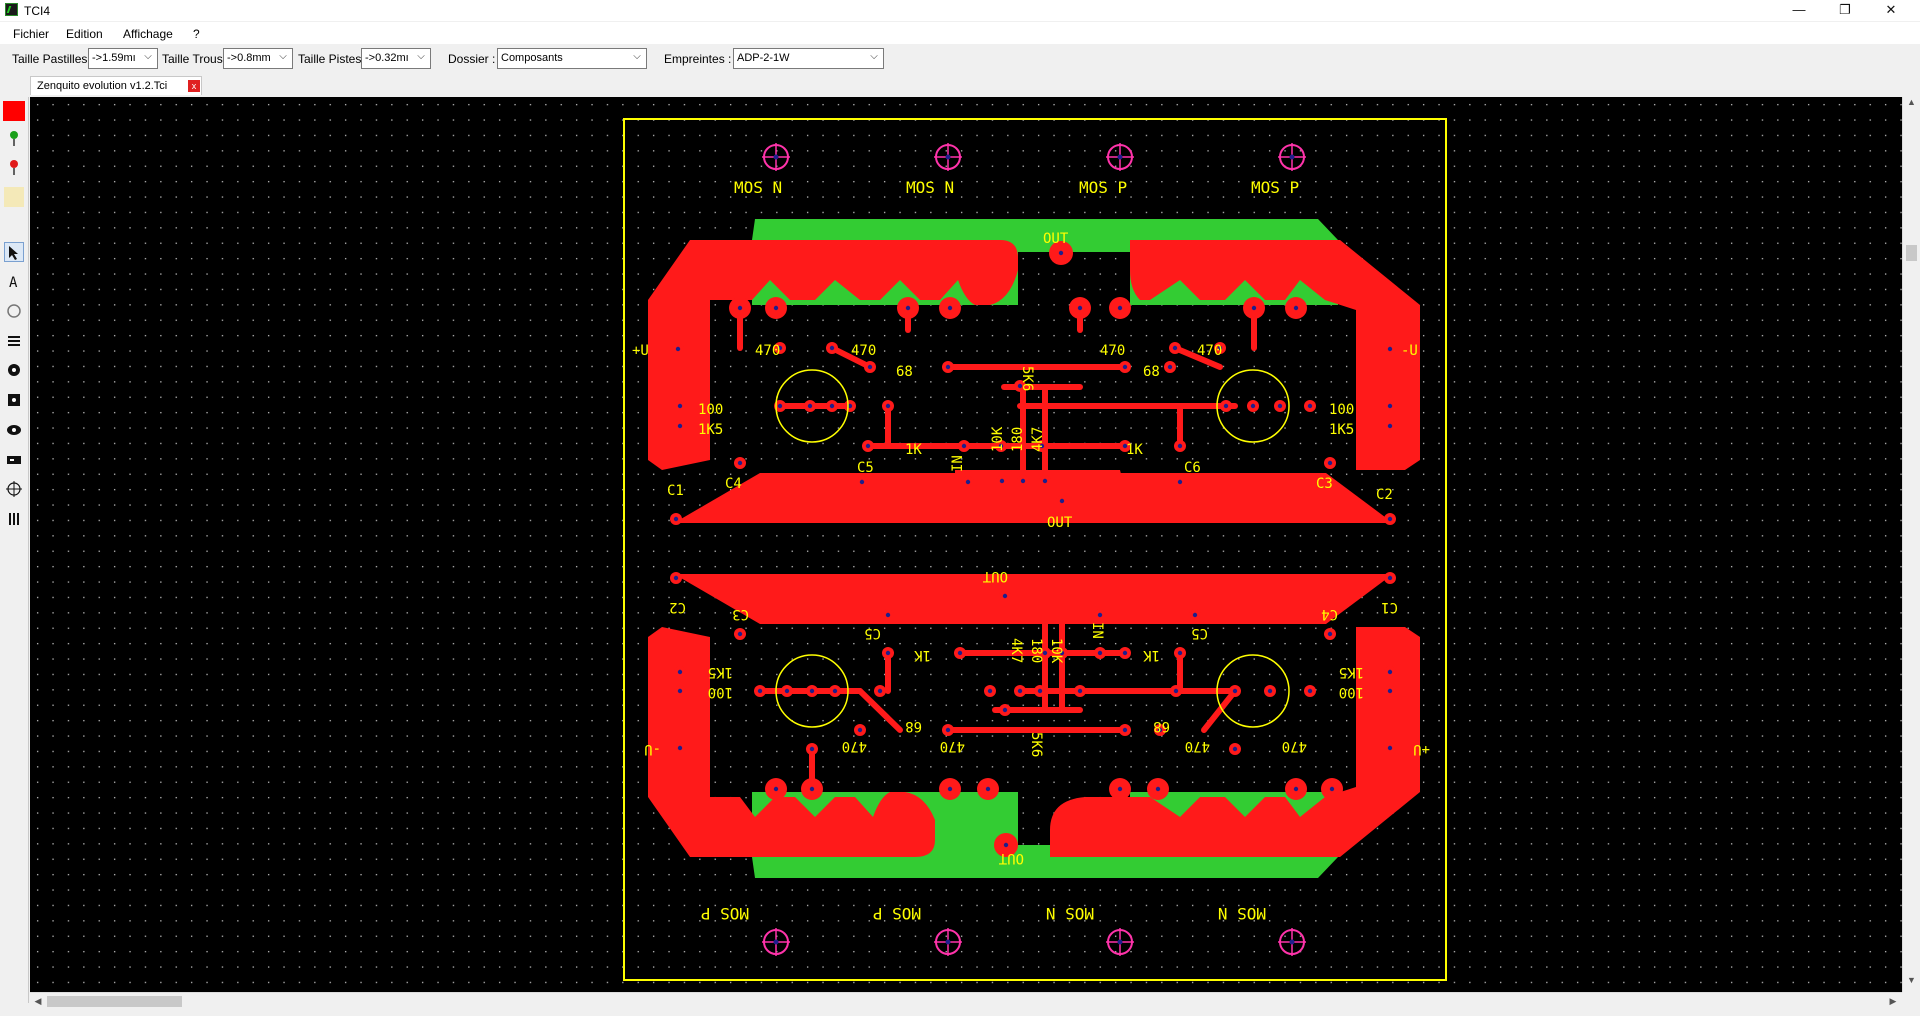  I want to click on menu-help: ?, so click(196, 34).